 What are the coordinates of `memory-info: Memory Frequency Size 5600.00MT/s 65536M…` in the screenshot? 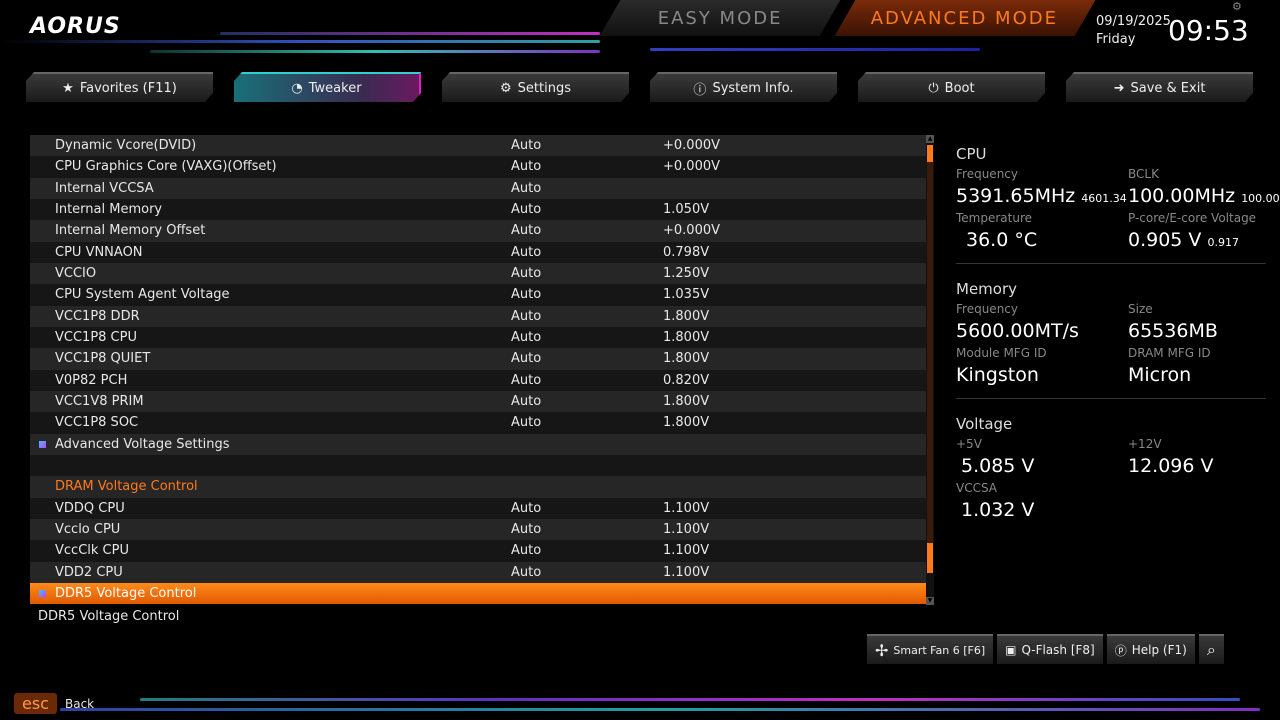 It's located at (1111, 339).